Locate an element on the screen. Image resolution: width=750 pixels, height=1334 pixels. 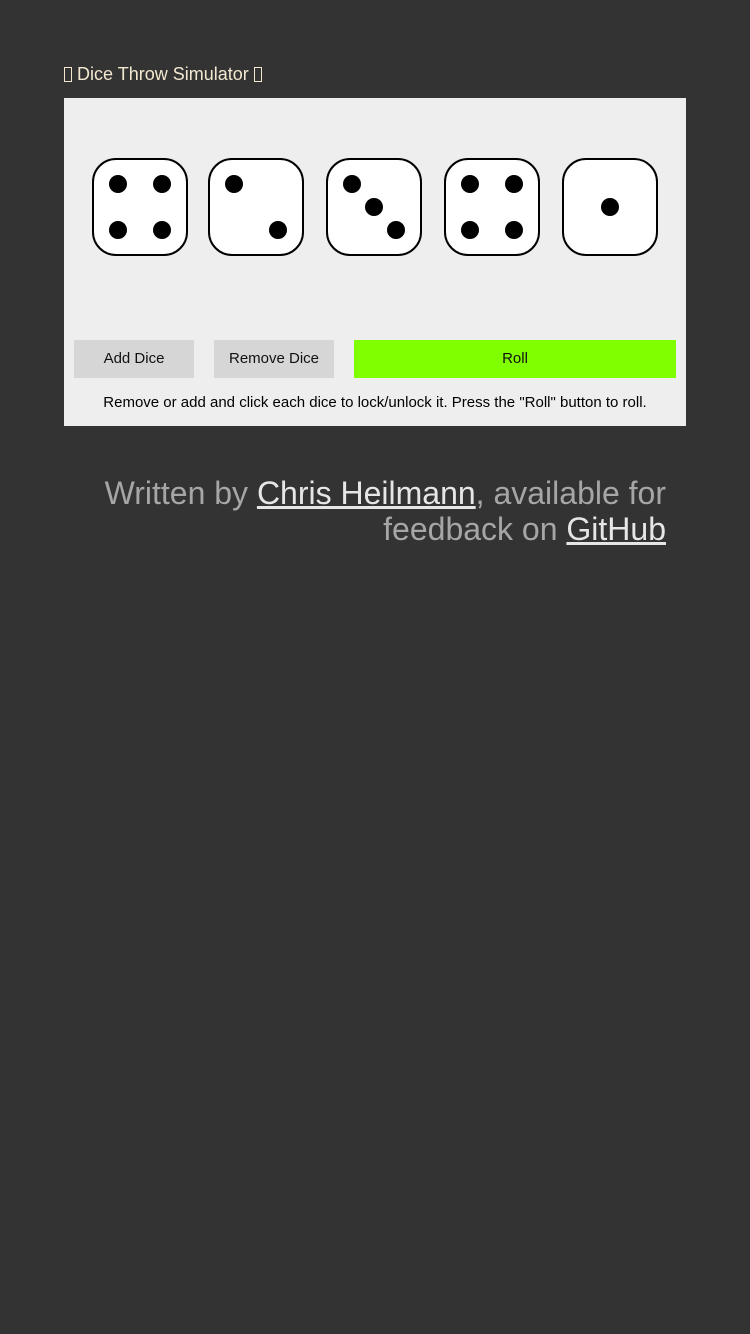
dice-row is located at coordinates (382, 207).